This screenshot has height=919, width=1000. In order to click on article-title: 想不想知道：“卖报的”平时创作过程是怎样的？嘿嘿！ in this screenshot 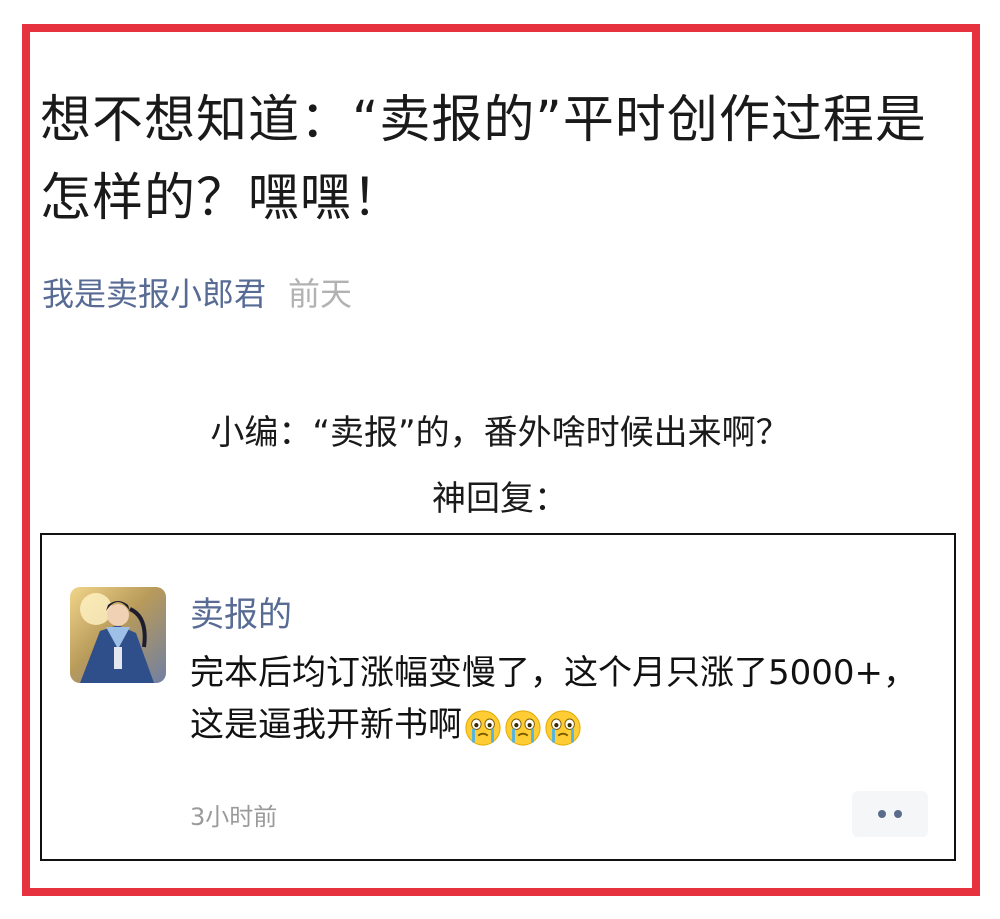, I will do `click(483, 159)`.